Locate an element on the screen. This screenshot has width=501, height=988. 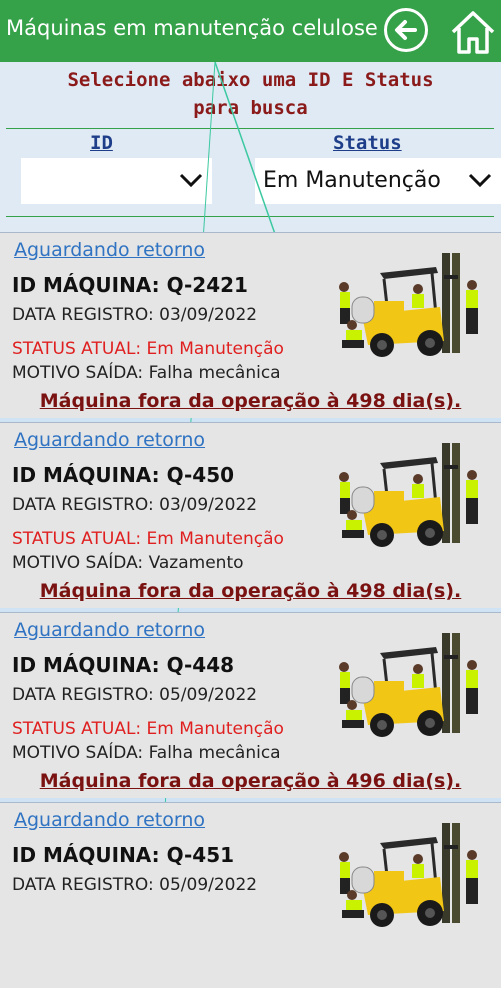
id-dropdown is located at coordinates (116, 181).